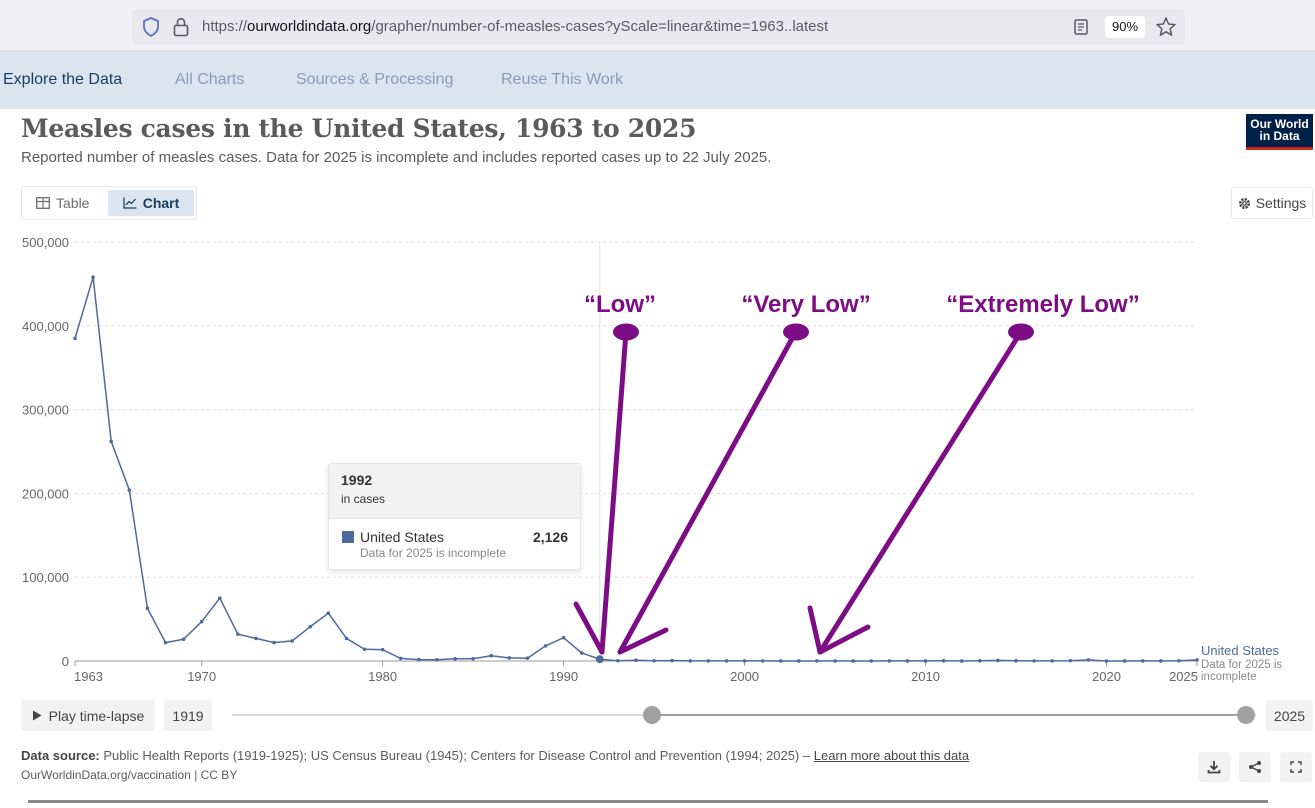 The height and width of the screenshot is (808, 1315). What do you see at coordinates (562, 80) in the screenshot?
I see `tab-reuse-this-work: Reuse This Work` at bounding box center [562, 80].